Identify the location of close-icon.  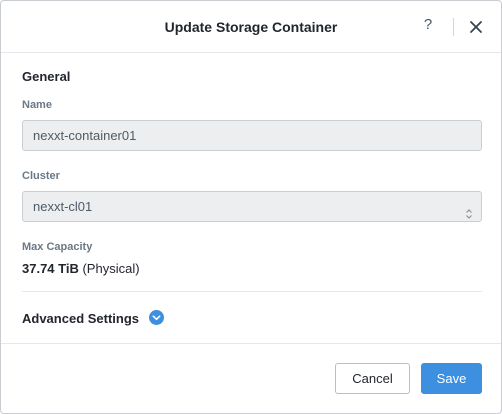
(476, 27).